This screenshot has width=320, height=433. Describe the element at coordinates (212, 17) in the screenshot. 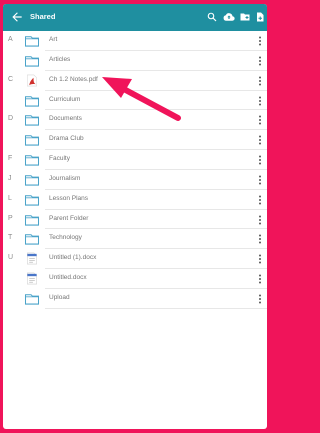

I see `search-icon` at that location.